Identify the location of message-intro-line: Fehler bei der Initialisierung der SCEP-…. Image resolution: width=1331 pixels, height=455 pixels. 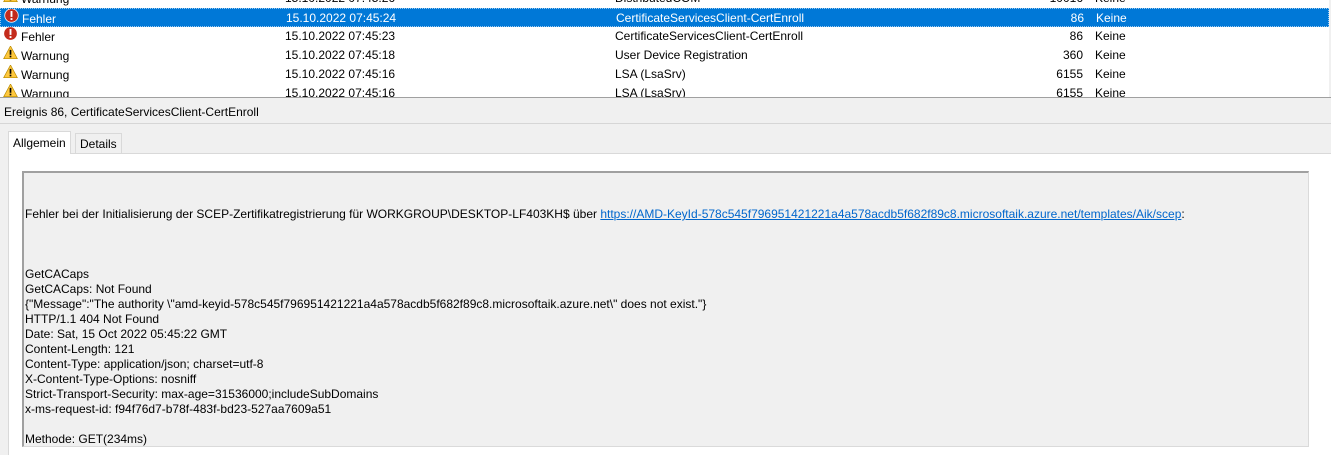
(666, 214).